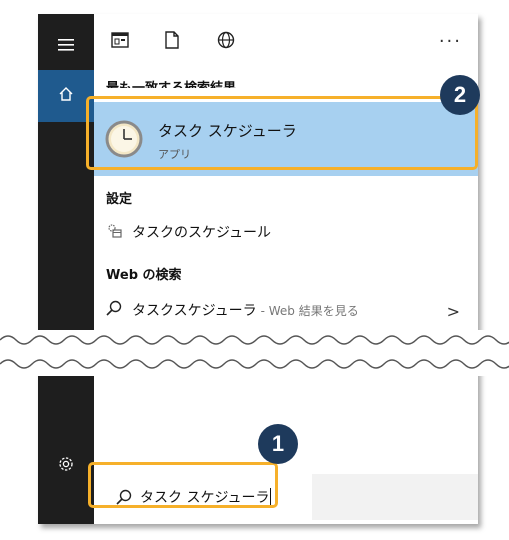 This screenshot has height=540, width=509. Describe the element at coordinates (453, 311) in the screenshot. I see `chevron-right-icon: >` at that location.